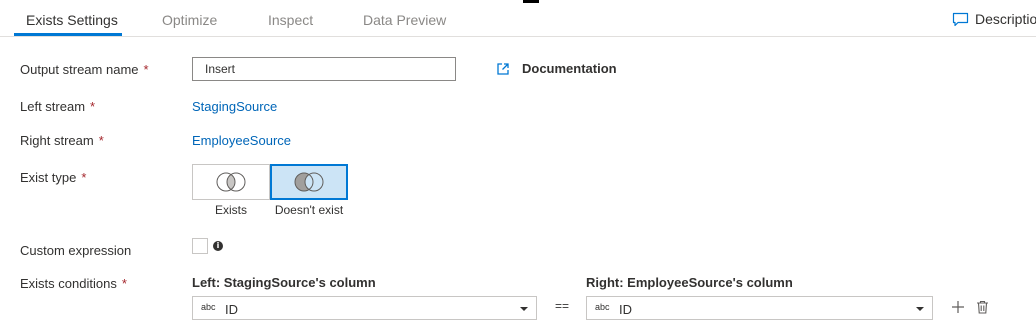 The height and width of the screenshot is (334, 1036). I want to click on equals-operator: ==, so click(562, 306).